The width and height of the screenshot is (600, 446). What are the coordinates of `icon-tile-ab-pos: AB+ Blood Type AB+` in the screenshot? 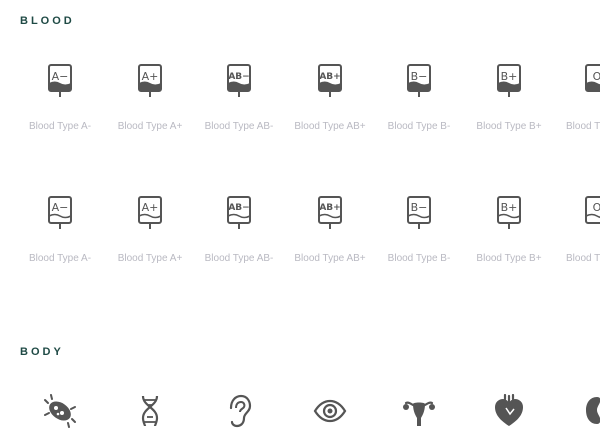 It's located at (330, 98).